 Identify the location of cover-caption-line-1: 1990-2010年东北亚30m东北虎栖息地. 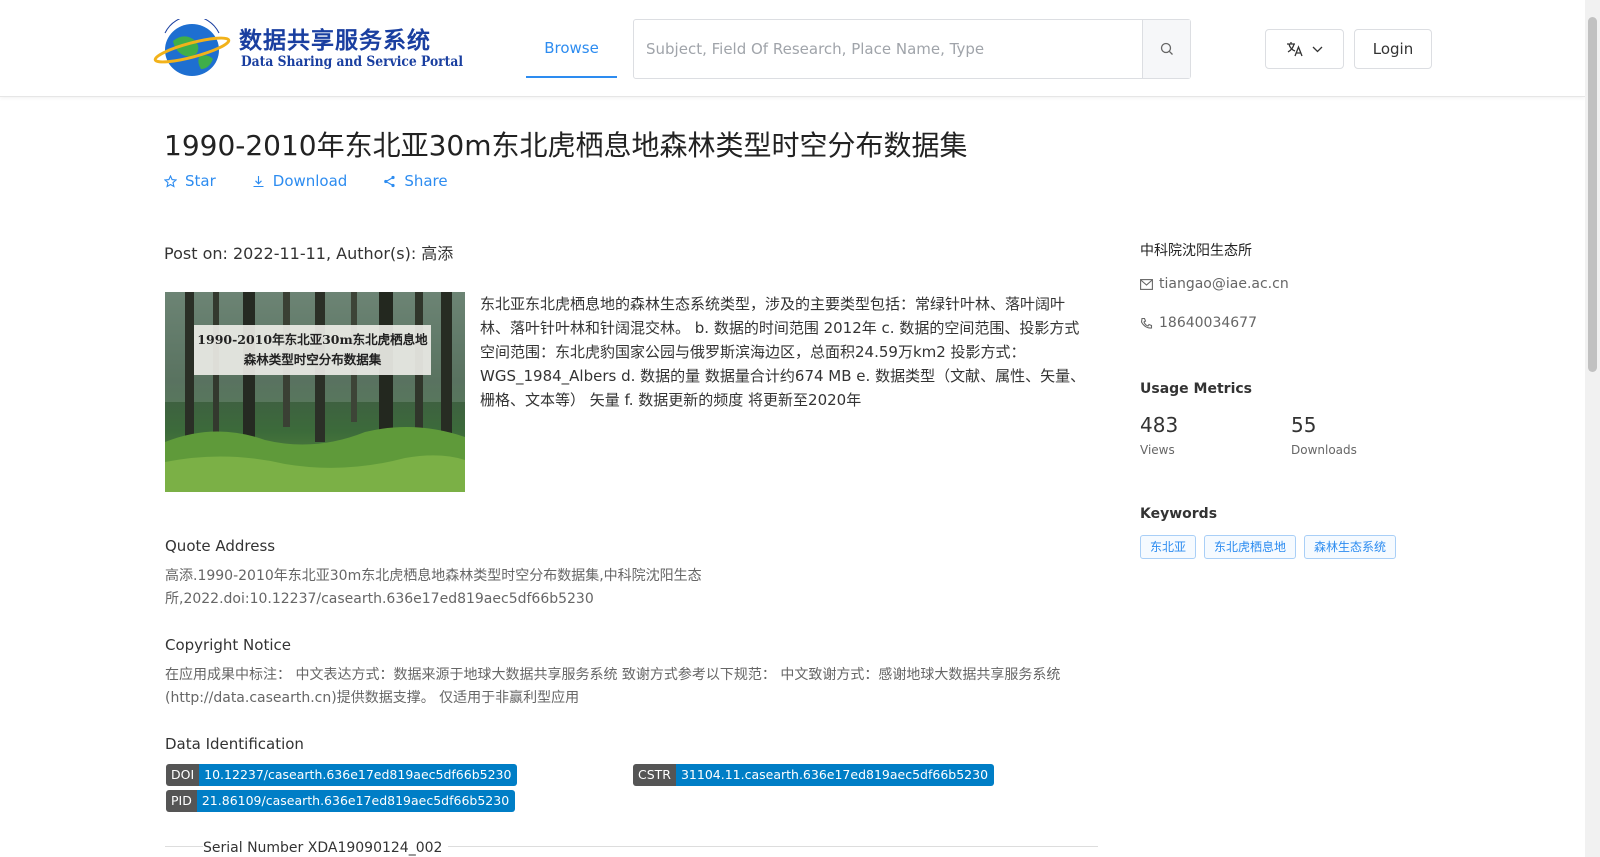
(312, 339).